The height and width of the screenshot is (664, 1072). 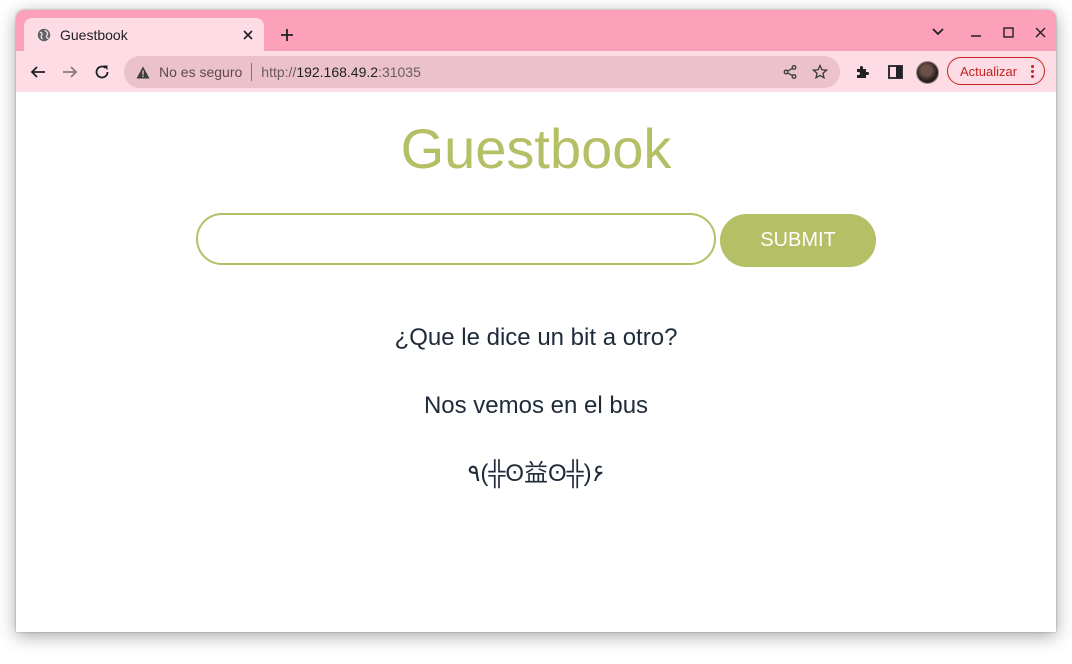 I want to click on minimize-icon, so click(x=976, y=32).